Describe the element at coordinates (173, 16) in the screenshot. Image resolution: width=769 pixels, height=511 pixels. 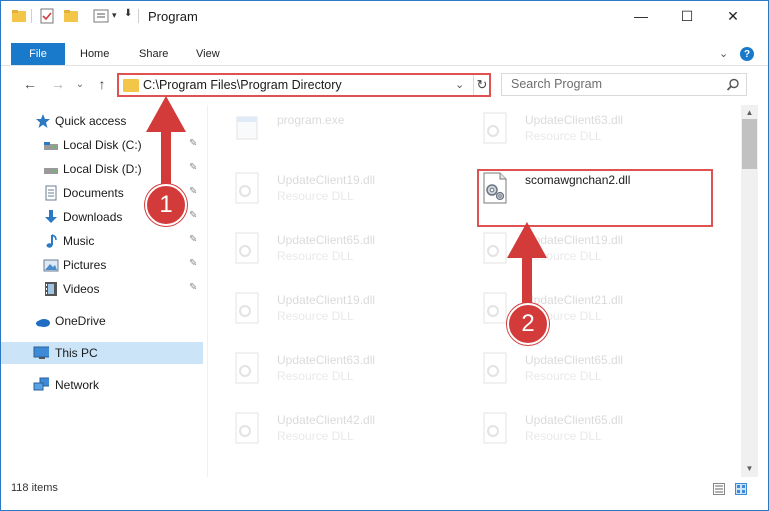
I see `window-title: Program` at that location.